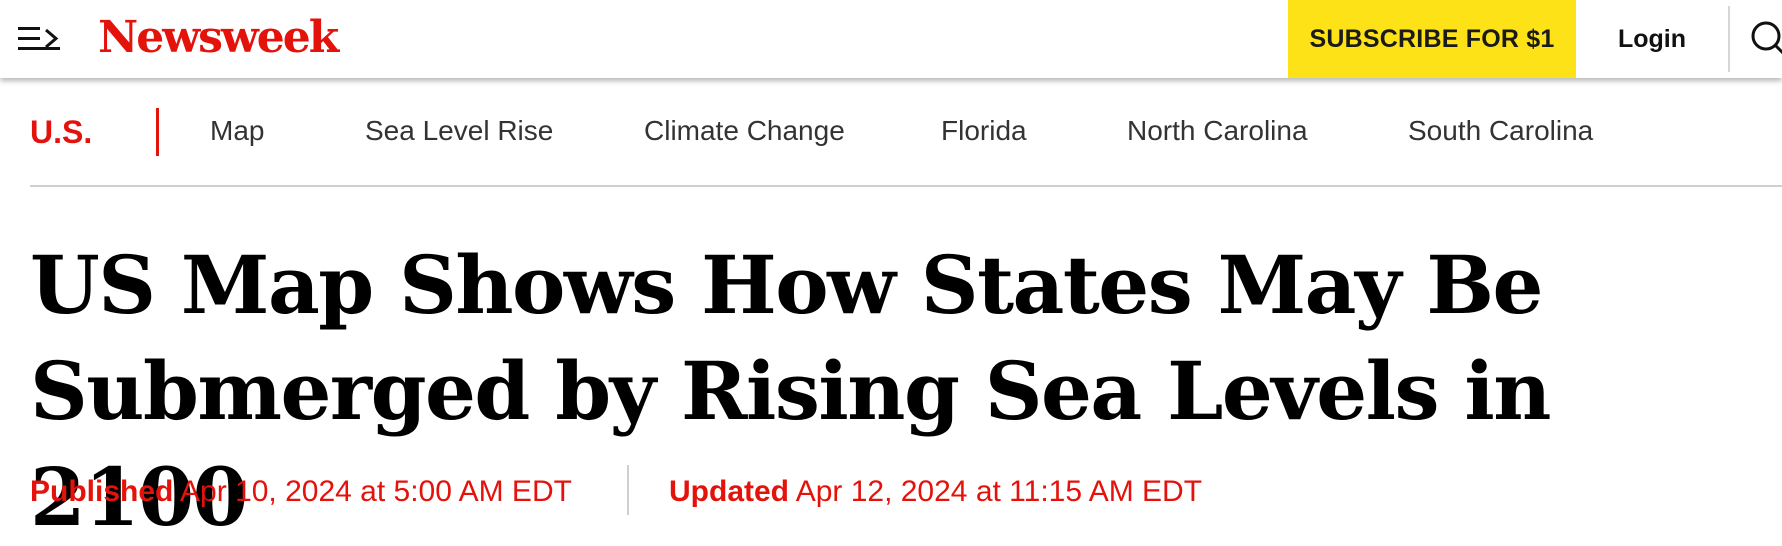 This screenshot has height=546, width=1782. What do you see at coordinates (628, 490) in the screenshot?
I see `date-separator` at bounding box center [628, 490].